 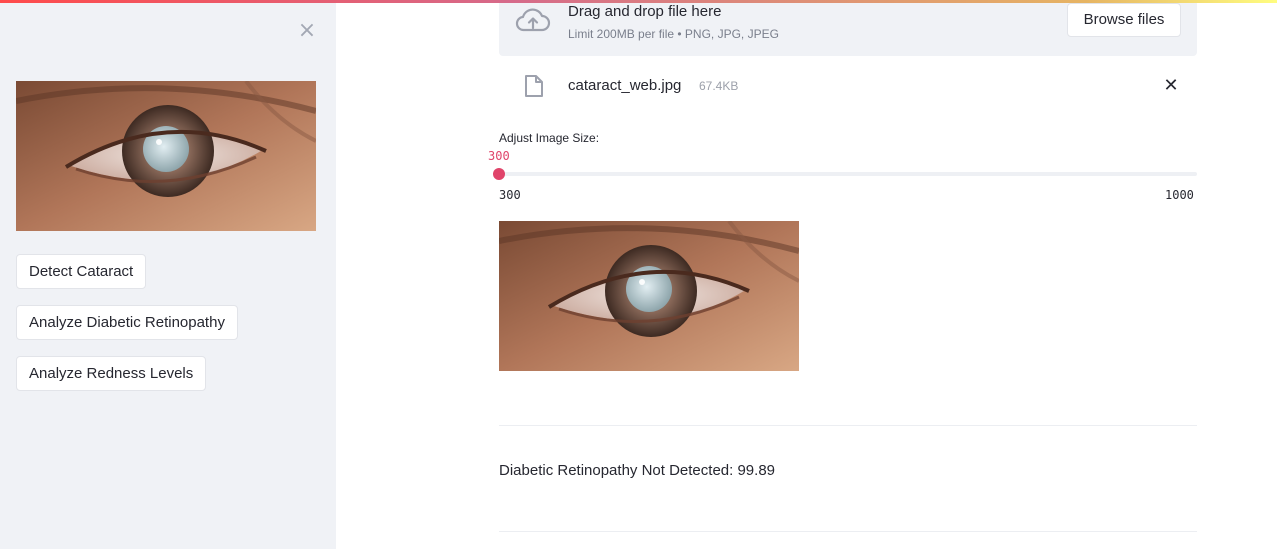 I want to click on uploaded-file-row: cataract_web.jpg 67.4KB ✕, so click(x=848, y=86).